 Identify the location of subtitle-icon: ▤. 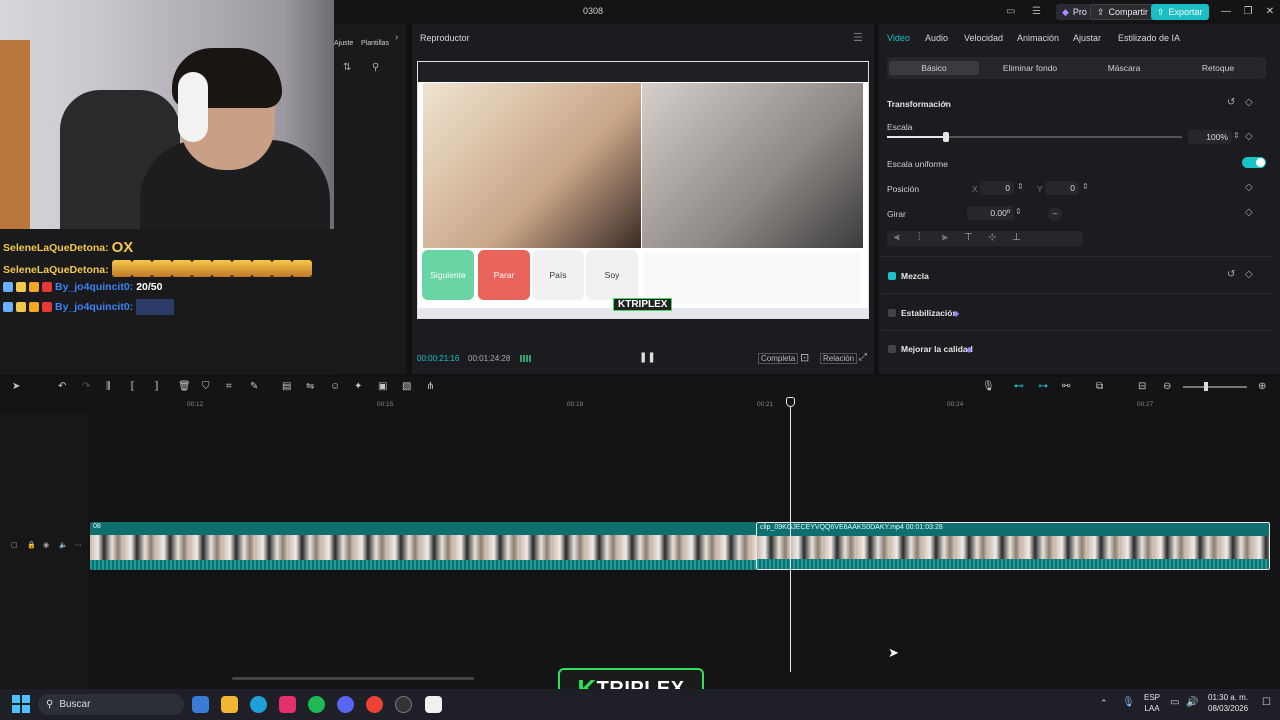
(286, 386).